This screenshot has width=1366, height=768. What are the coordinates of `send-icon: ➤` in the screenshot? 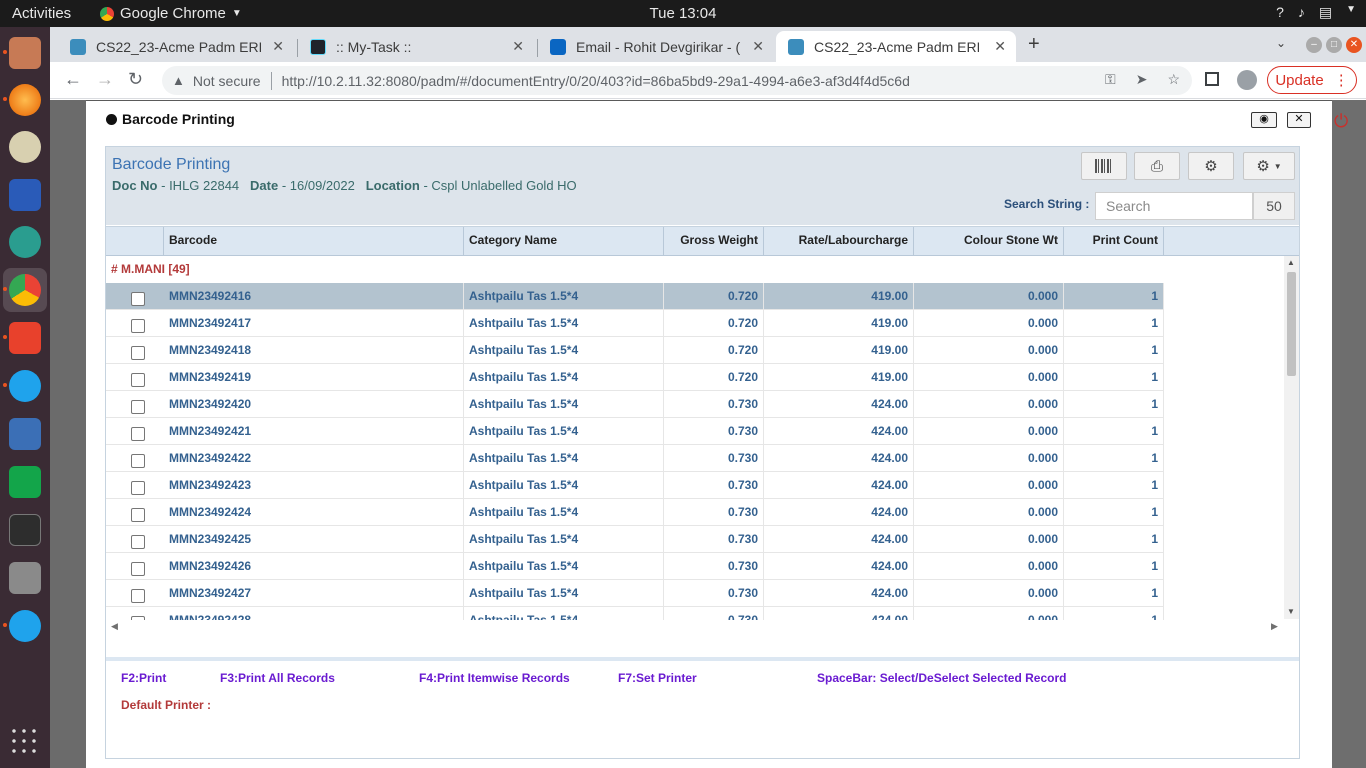 It's located at (1142, 79).